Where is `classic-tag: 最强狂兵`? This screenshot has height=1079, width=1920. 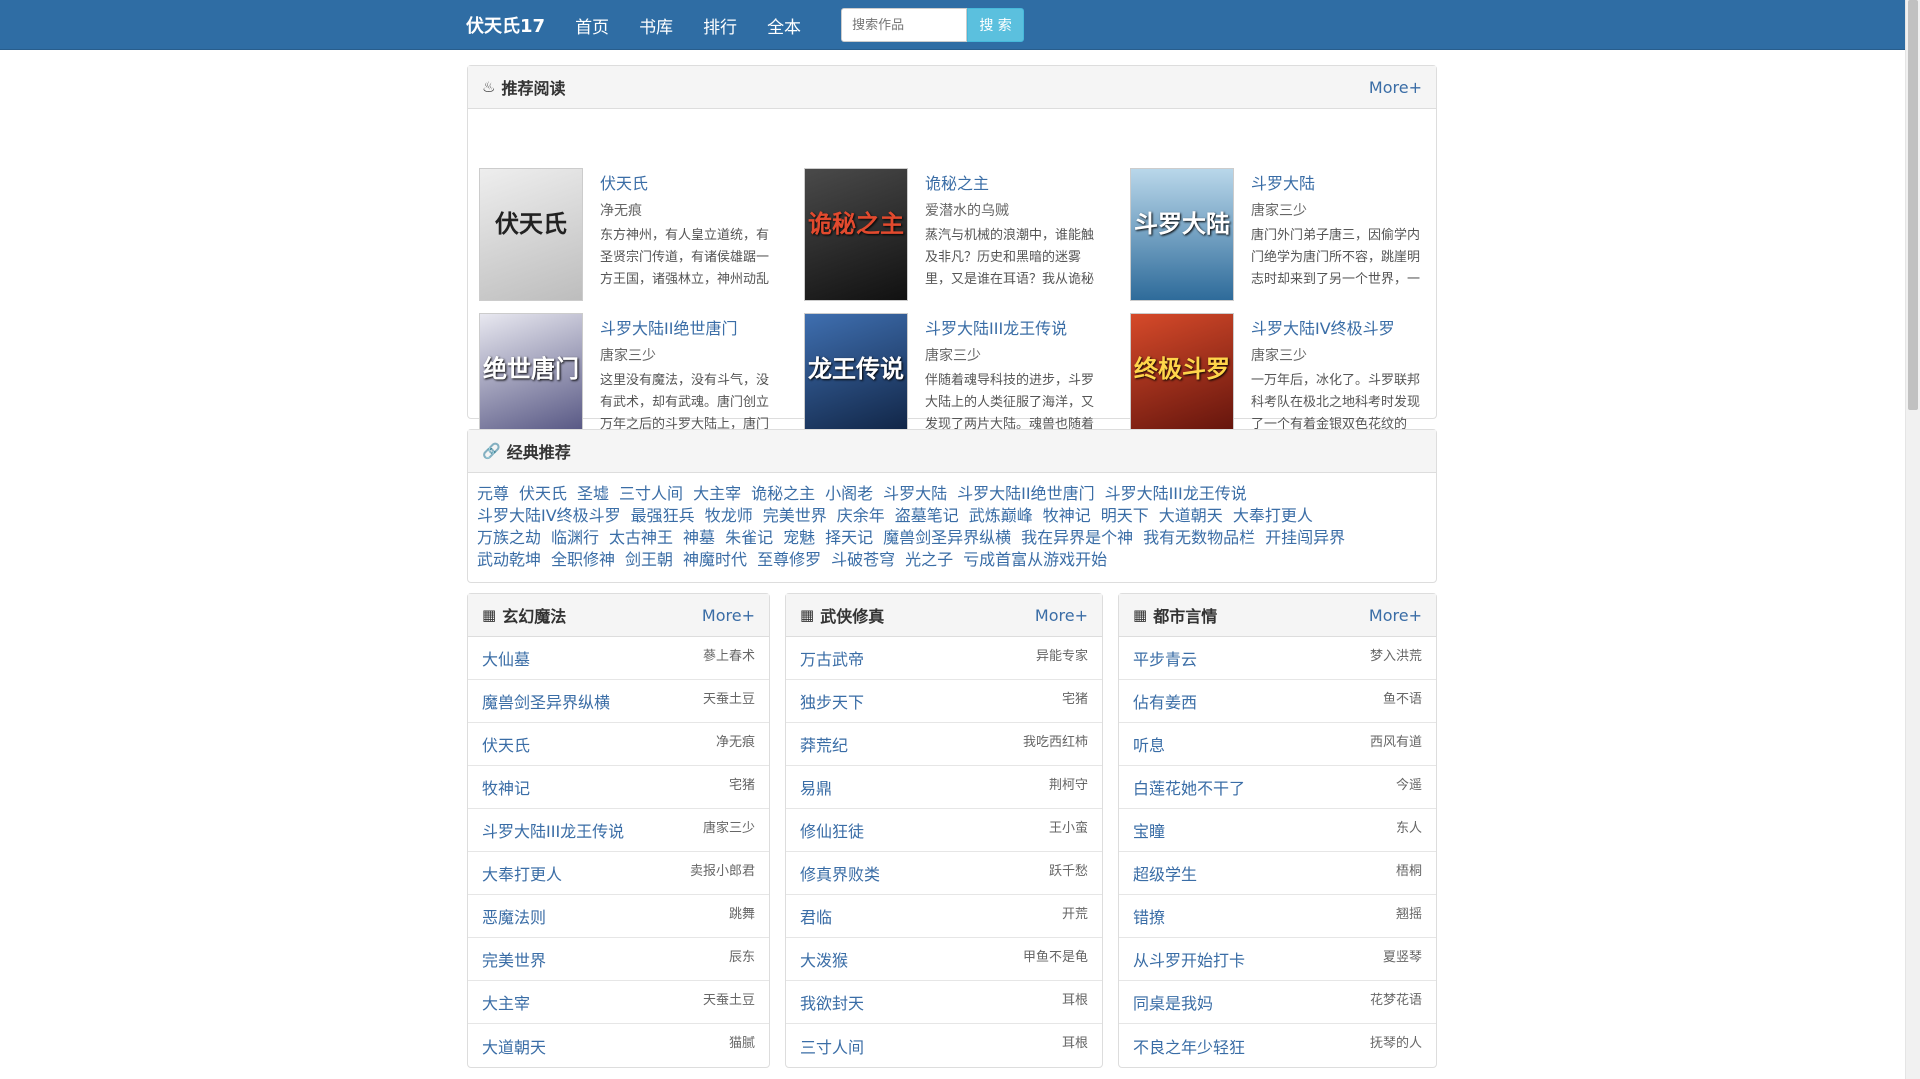 classic-tag: 最强狂兵 is located at coordinates (663, 515).